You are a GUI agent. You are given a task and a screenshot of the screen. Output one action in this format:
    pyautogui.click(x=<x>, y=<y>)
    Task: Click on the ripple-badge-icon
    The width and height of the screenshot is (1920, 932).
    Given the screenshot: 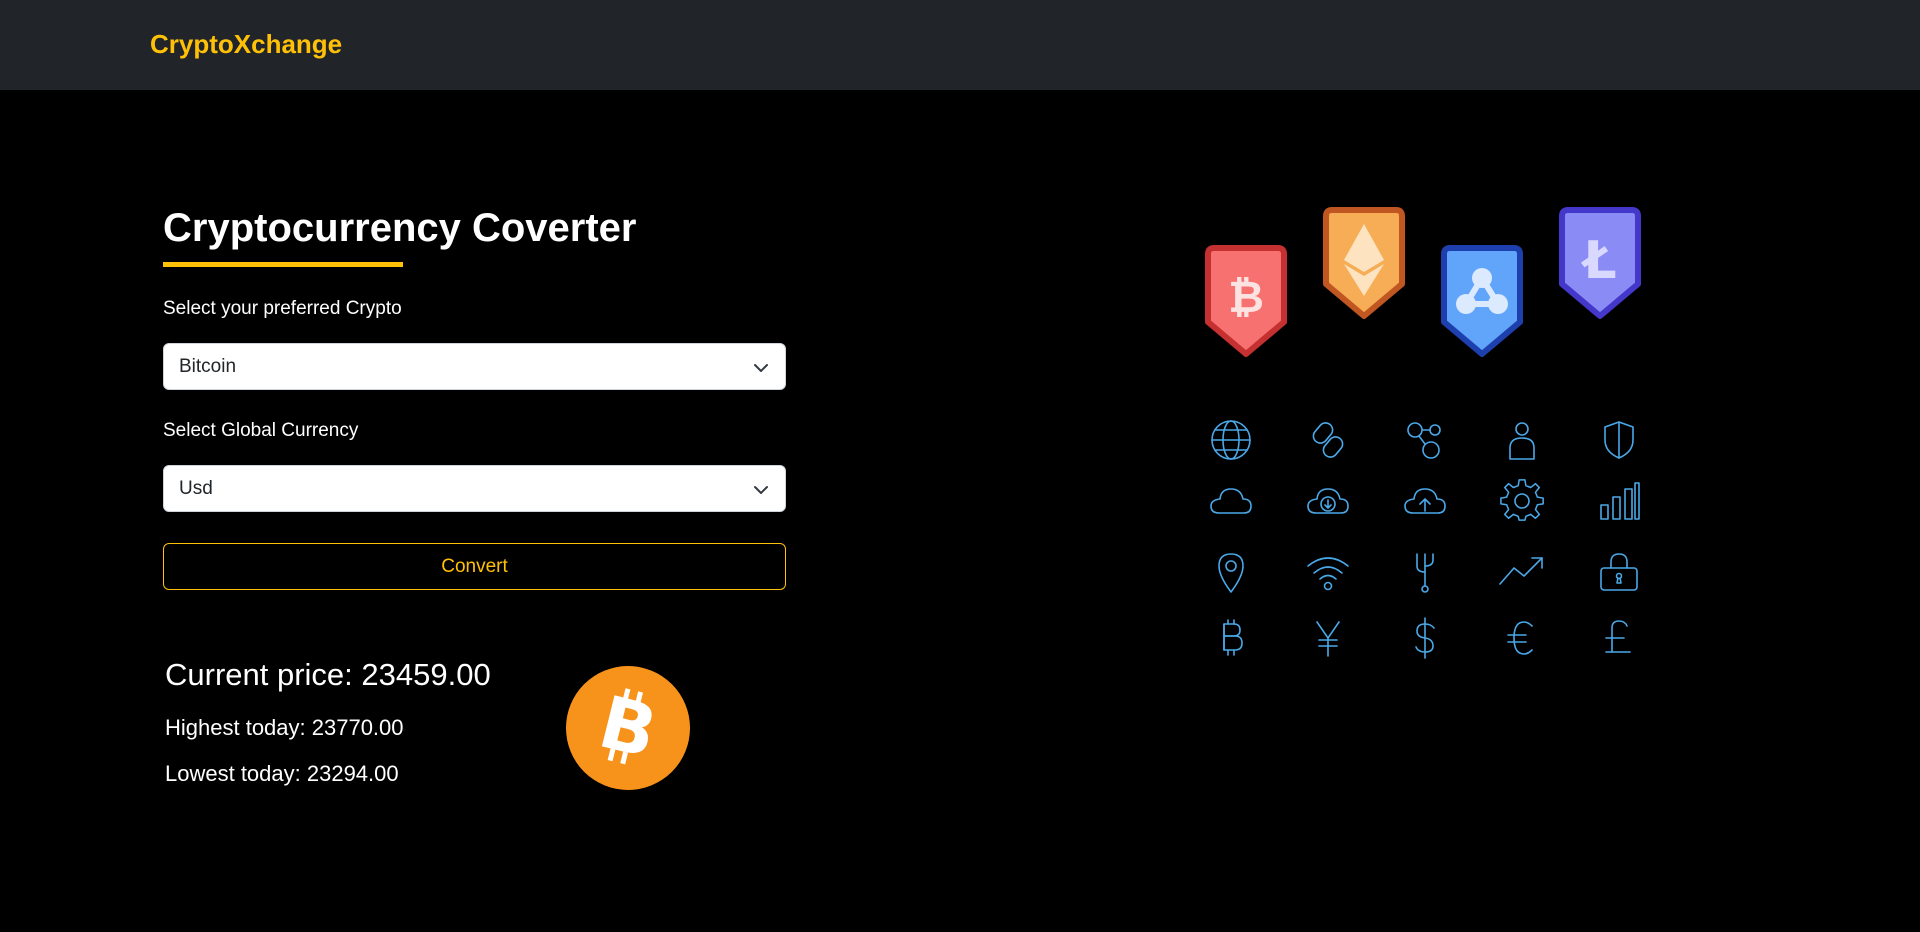 What is the action you would take?
    pyautogui.click(x=1482, y=301)
    